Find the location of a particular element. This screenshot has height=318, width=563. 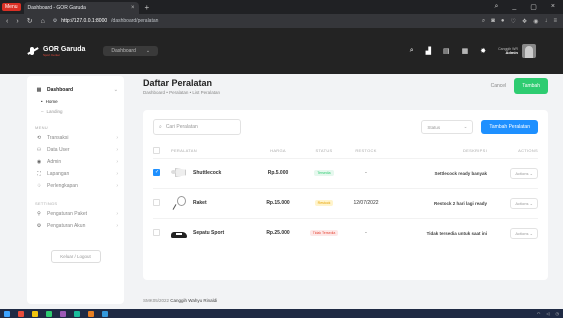

add-button: Tambah is located at coordinates (531, 86).